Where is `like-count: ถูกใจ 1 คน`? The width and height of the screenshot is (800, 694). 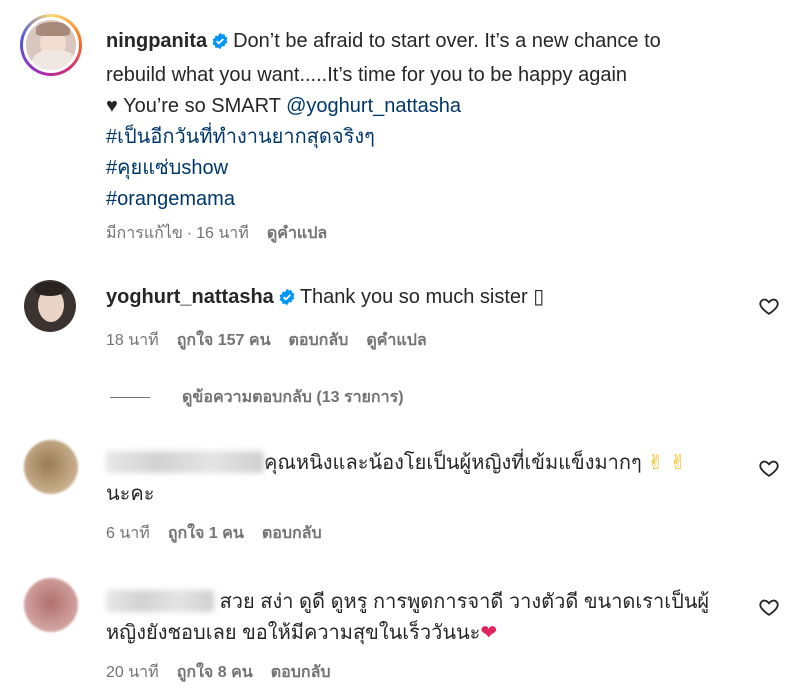
like-count: ถูกใจ 1 คน is located at coordinates (206, 533).